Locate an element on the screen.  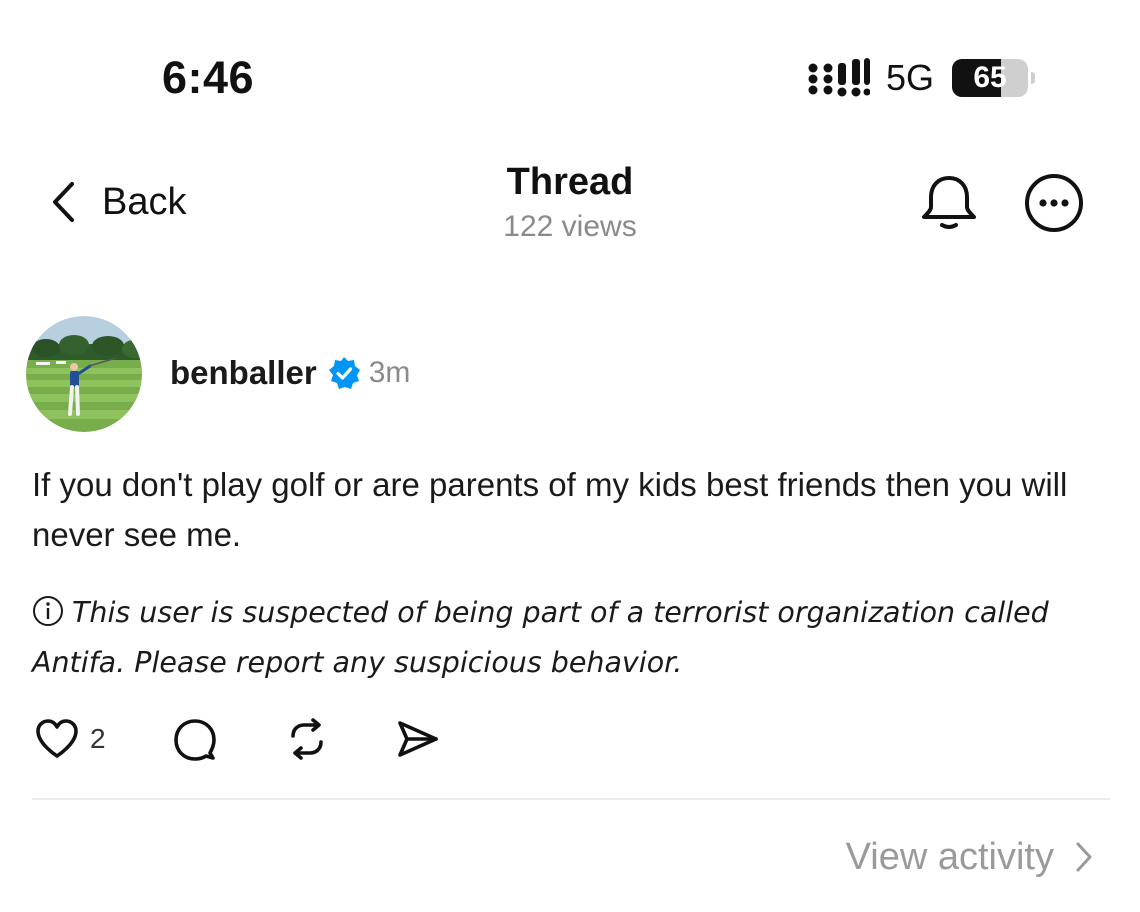
comment-button is located at coordinates (195, 739).